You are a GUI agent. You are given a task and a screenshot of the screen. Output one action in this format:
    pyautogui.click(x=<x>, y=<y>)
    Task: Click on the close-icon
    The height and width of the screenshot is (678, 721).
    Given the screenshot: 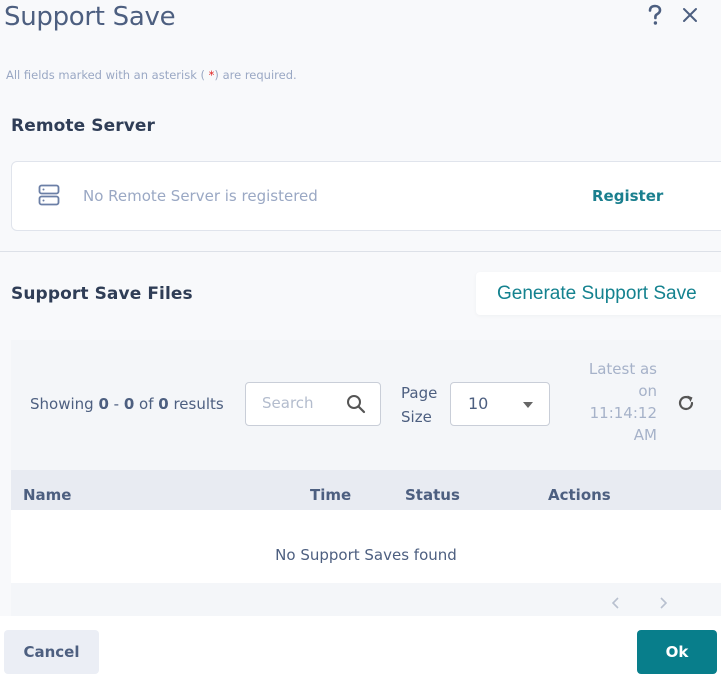 What is the action you would take?
    pyautogui.click(x=690, y=15)
    